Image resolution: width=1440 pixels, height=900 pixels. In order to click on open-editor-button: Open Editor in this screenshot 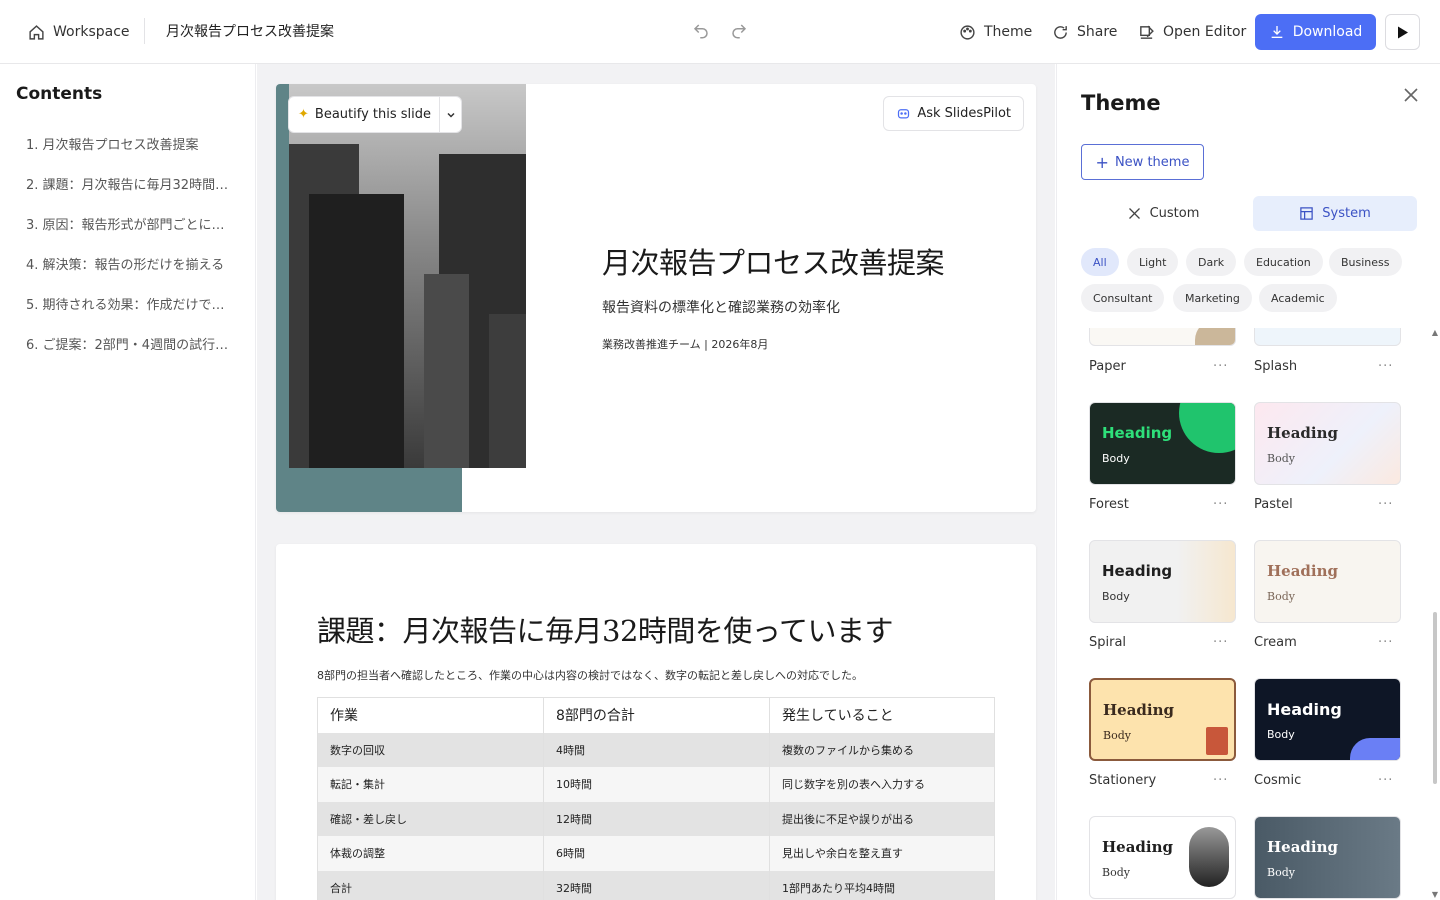, I will do `click(1192, 32)`.